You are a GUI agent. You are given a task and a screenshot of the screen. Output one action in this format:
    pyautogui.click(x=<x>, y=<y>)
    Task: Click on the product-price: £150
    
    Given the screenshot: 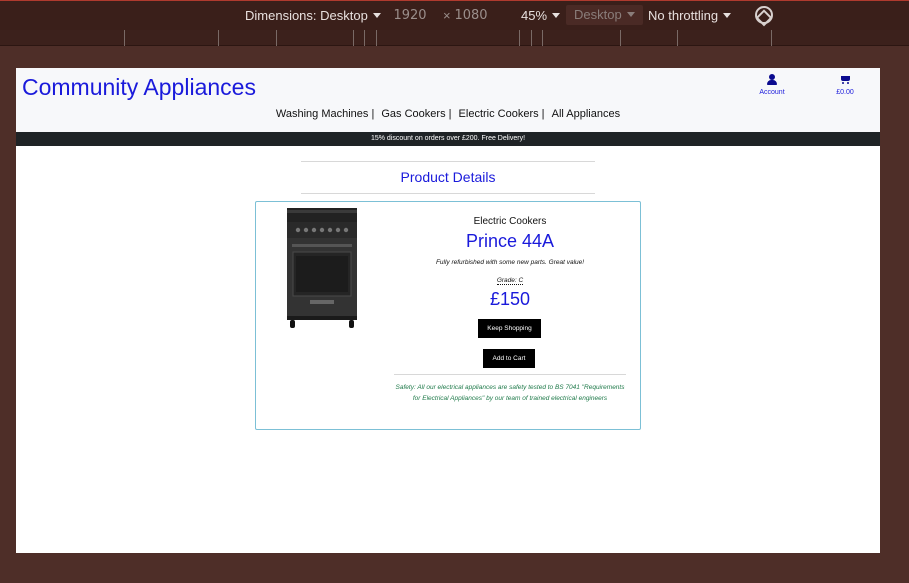 What is the action you would take?
    pyautogui.click(x=510, y=299)
    